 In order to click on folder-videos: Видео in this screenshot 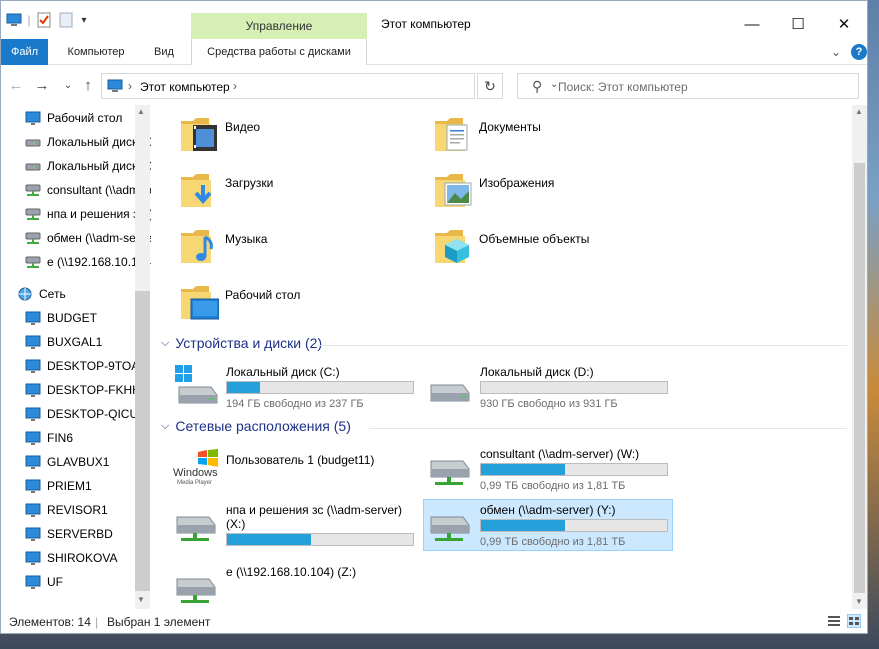, I will do `click(299, 136)`.